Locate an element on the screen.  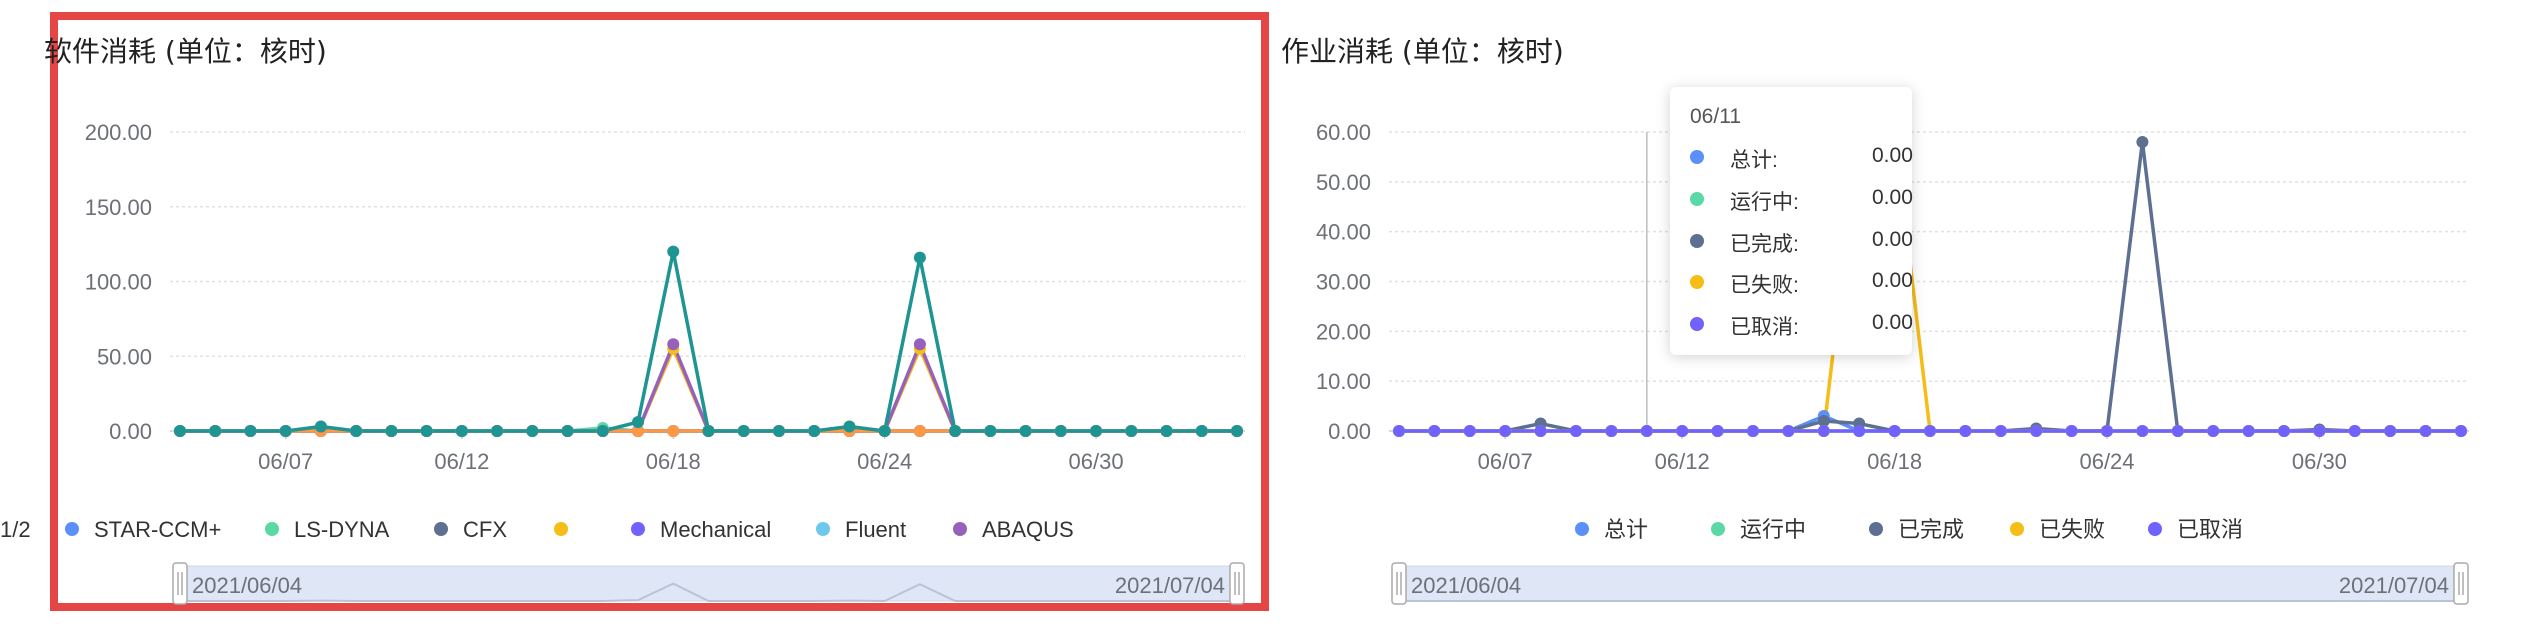
y-tick-label: 20.00 is located at coordinates (1343, 331).